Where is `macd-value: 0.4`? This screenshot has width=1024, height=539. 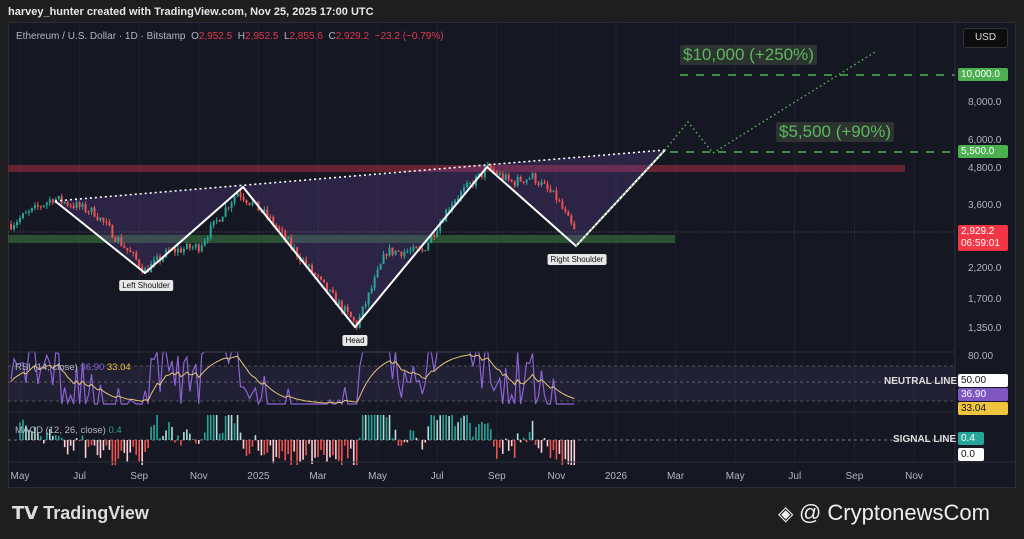
macd-value: 0.4 is located at coordinates (115, 430).